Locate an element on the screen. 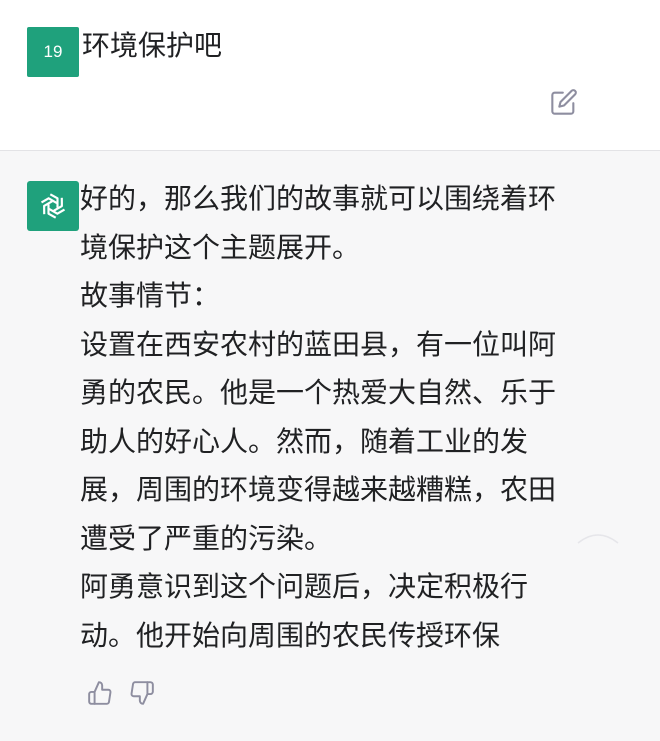 This screenshot has height=741, width=660. user-message-text: 环境保护吧 is located at coordinates (152, 45).